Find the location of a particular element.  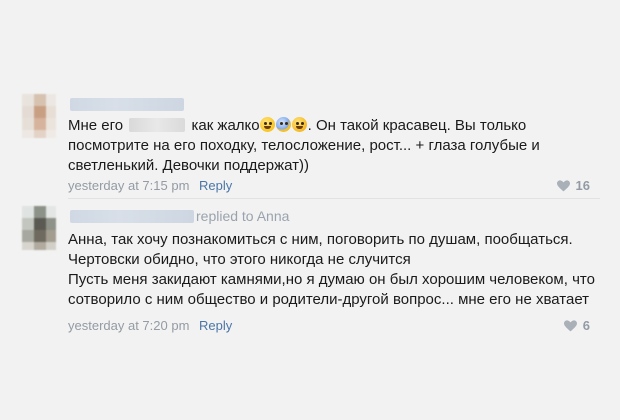

comment-text-part: как жалко is located at coordinates (225, 125).